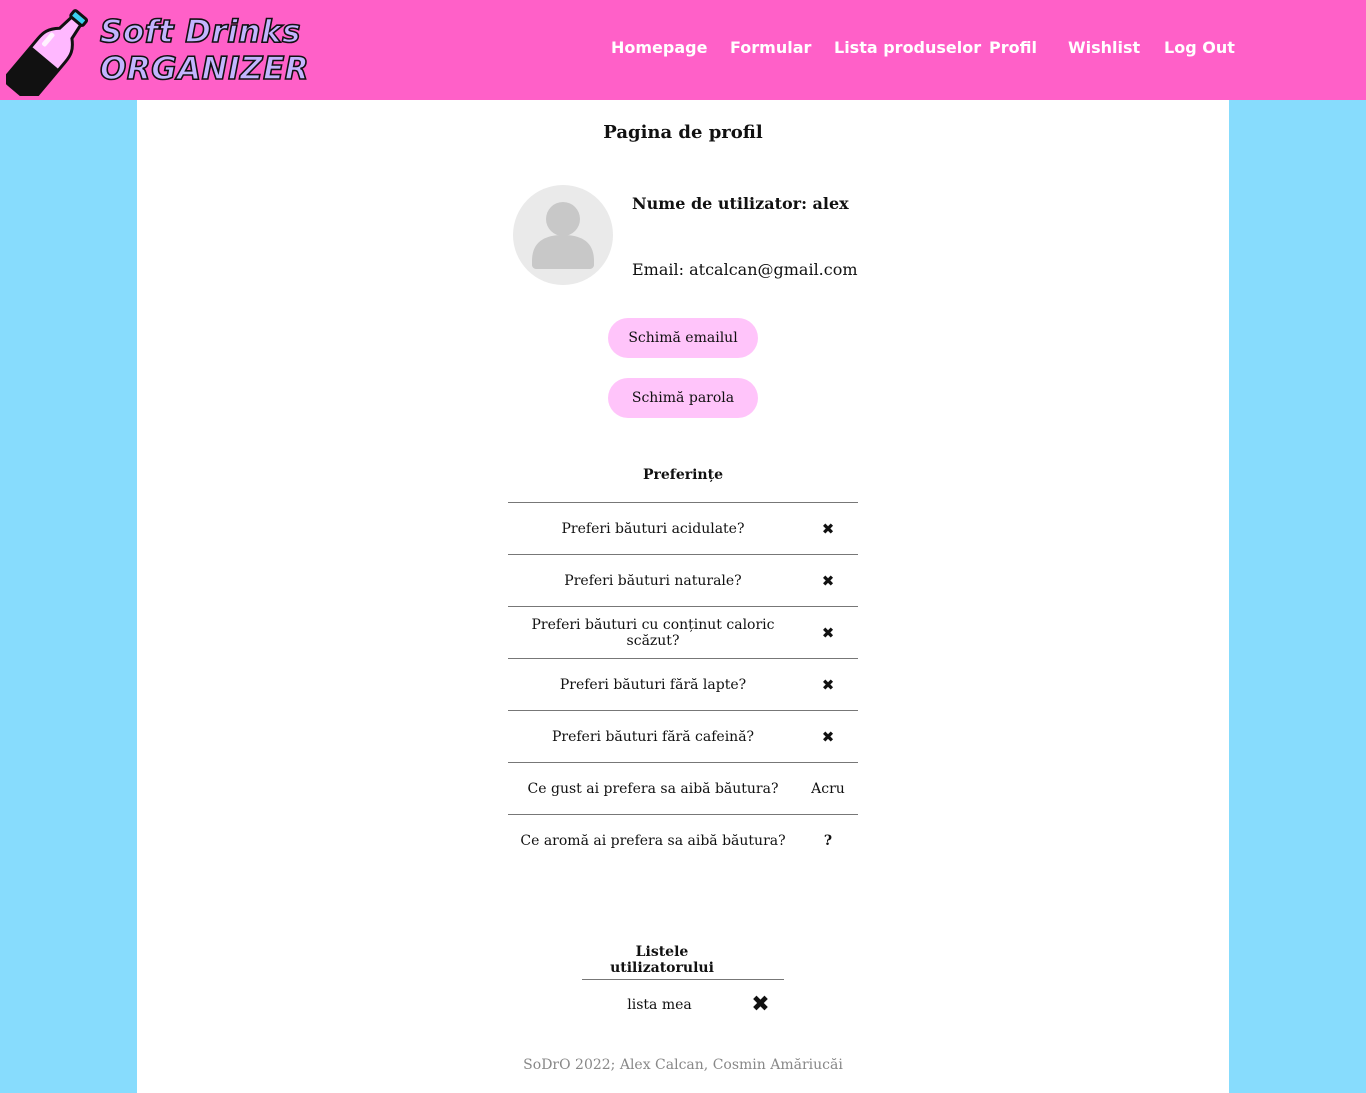 This screenshot has height=1093, width=1366. I want to click on preference-question: Preferi băuturi fără lapte?, so click(653, 684).